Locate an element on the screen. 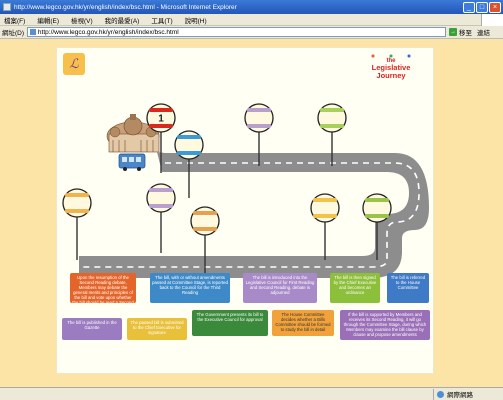  address-label: 網址(D) is located at coordinates (13, 33).